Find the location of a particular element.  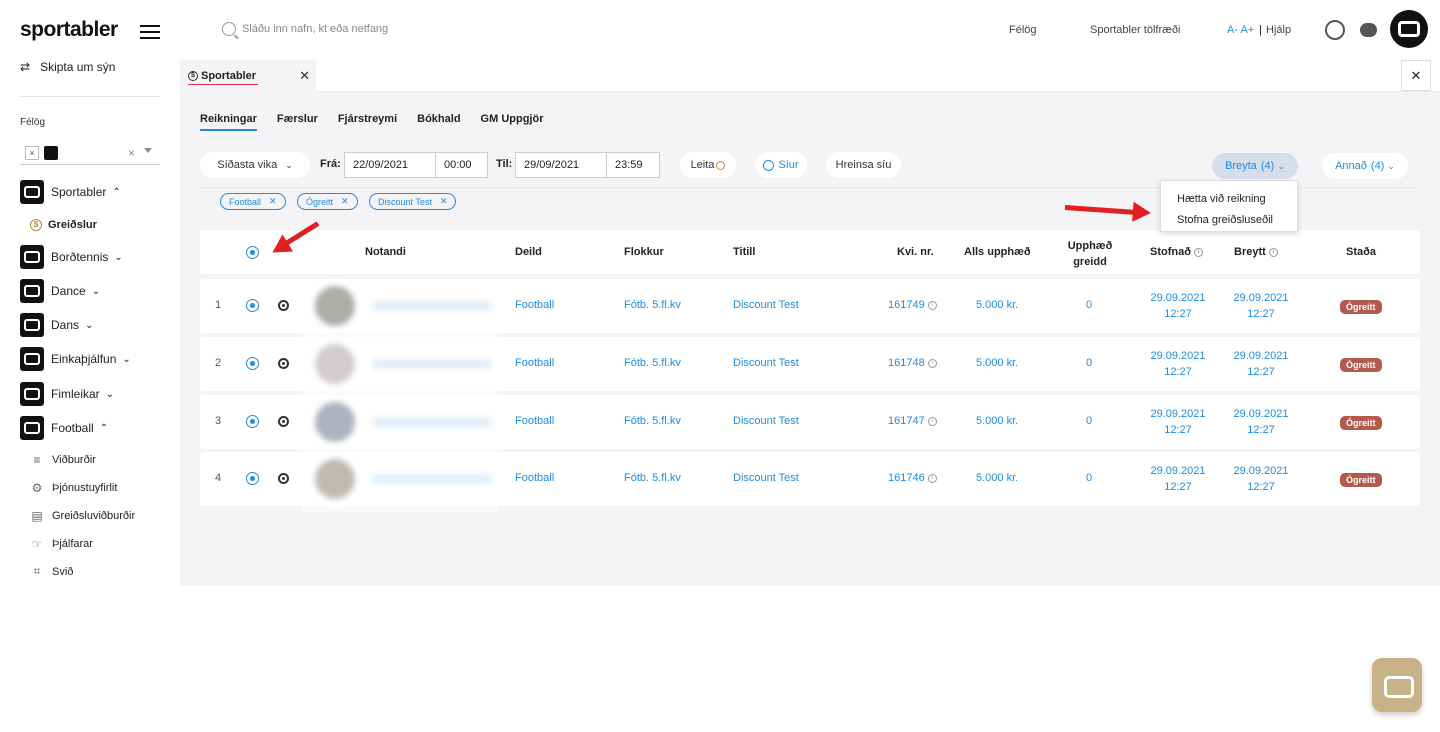

column-alls: Alls upphæð is located at coordinates (997, 252).